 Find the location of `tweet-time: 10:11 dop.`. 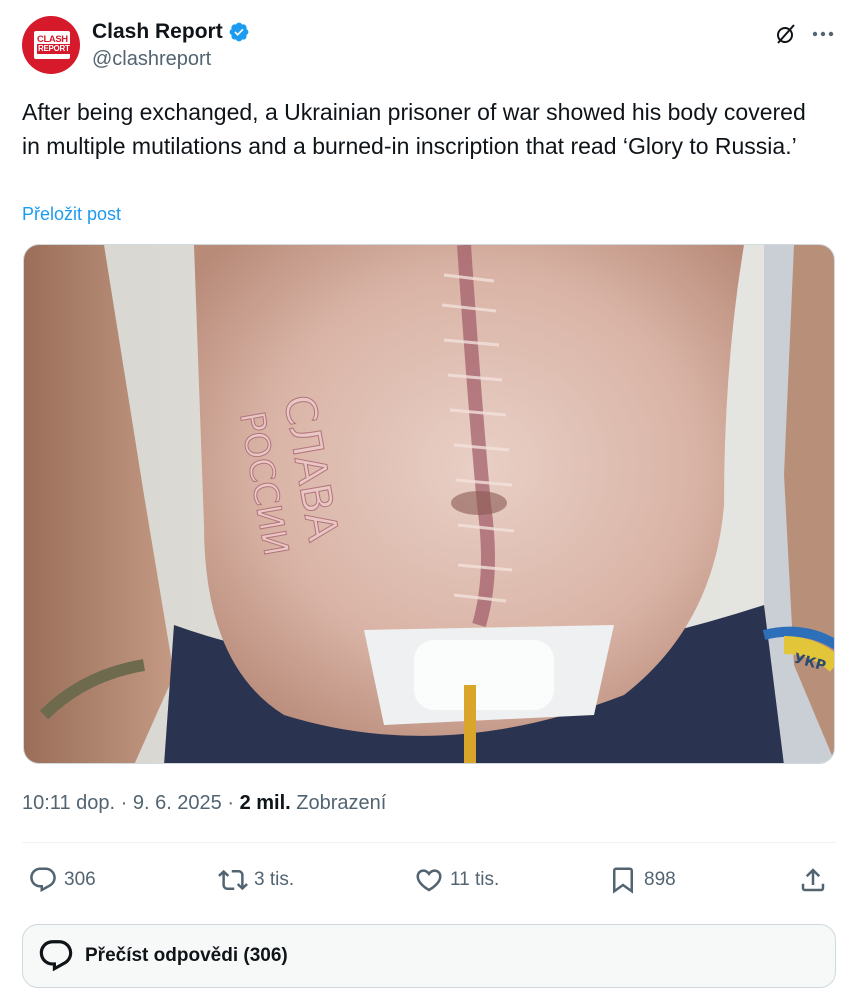

tweet-time: 10:11 dop. is located at coordinates (68, 803).